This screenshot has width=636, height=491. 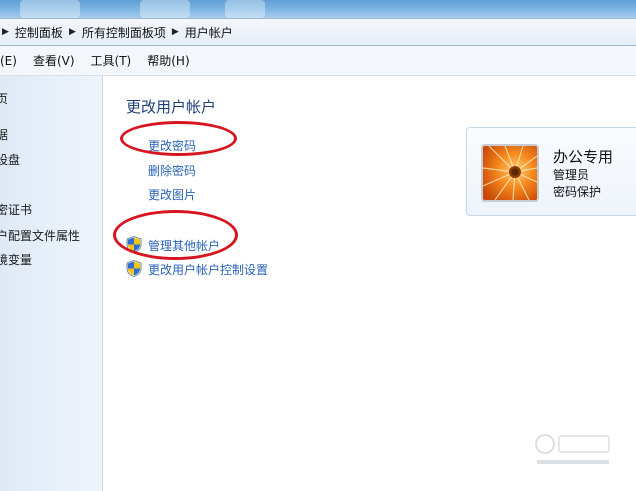 What do you see at coordinates (54, 60) in the screenshot?
I see `menu-view: 查看(V)` at bounding box center [54, 60].